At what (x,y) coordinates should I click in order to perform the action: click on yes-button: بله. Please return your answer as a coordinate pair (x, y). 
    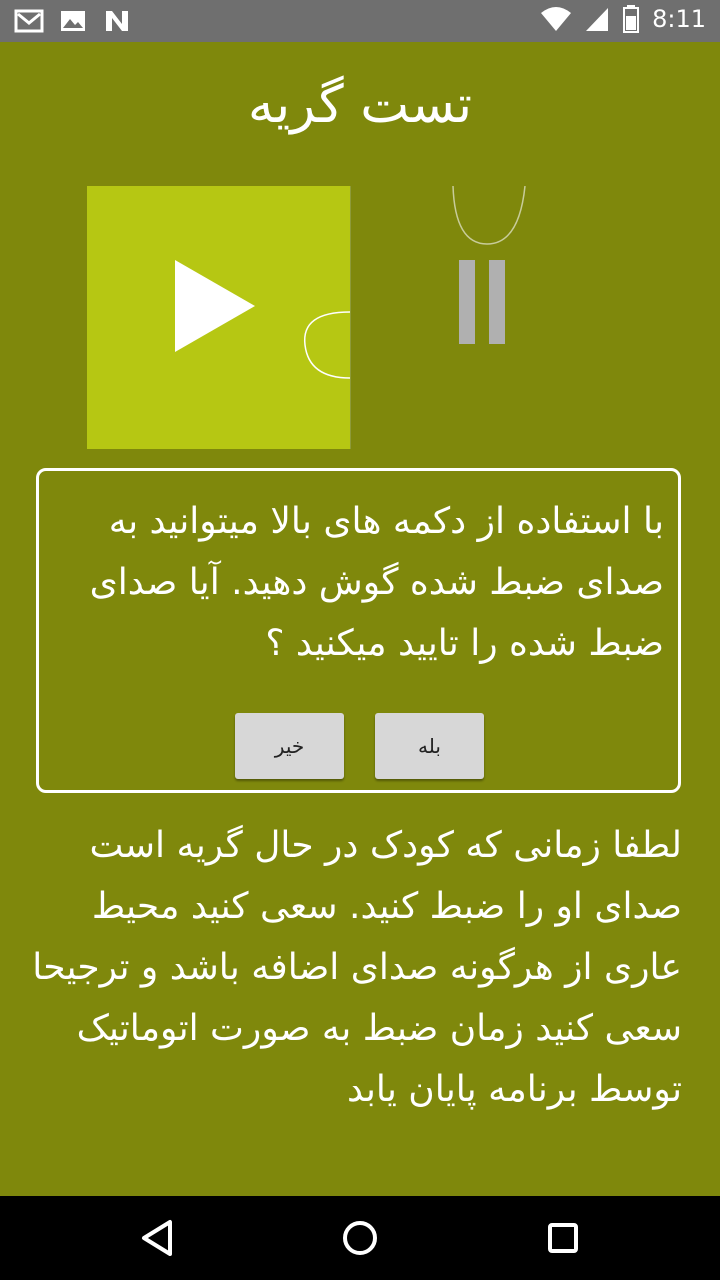
    Looking at the image, I should click on (429, 746).